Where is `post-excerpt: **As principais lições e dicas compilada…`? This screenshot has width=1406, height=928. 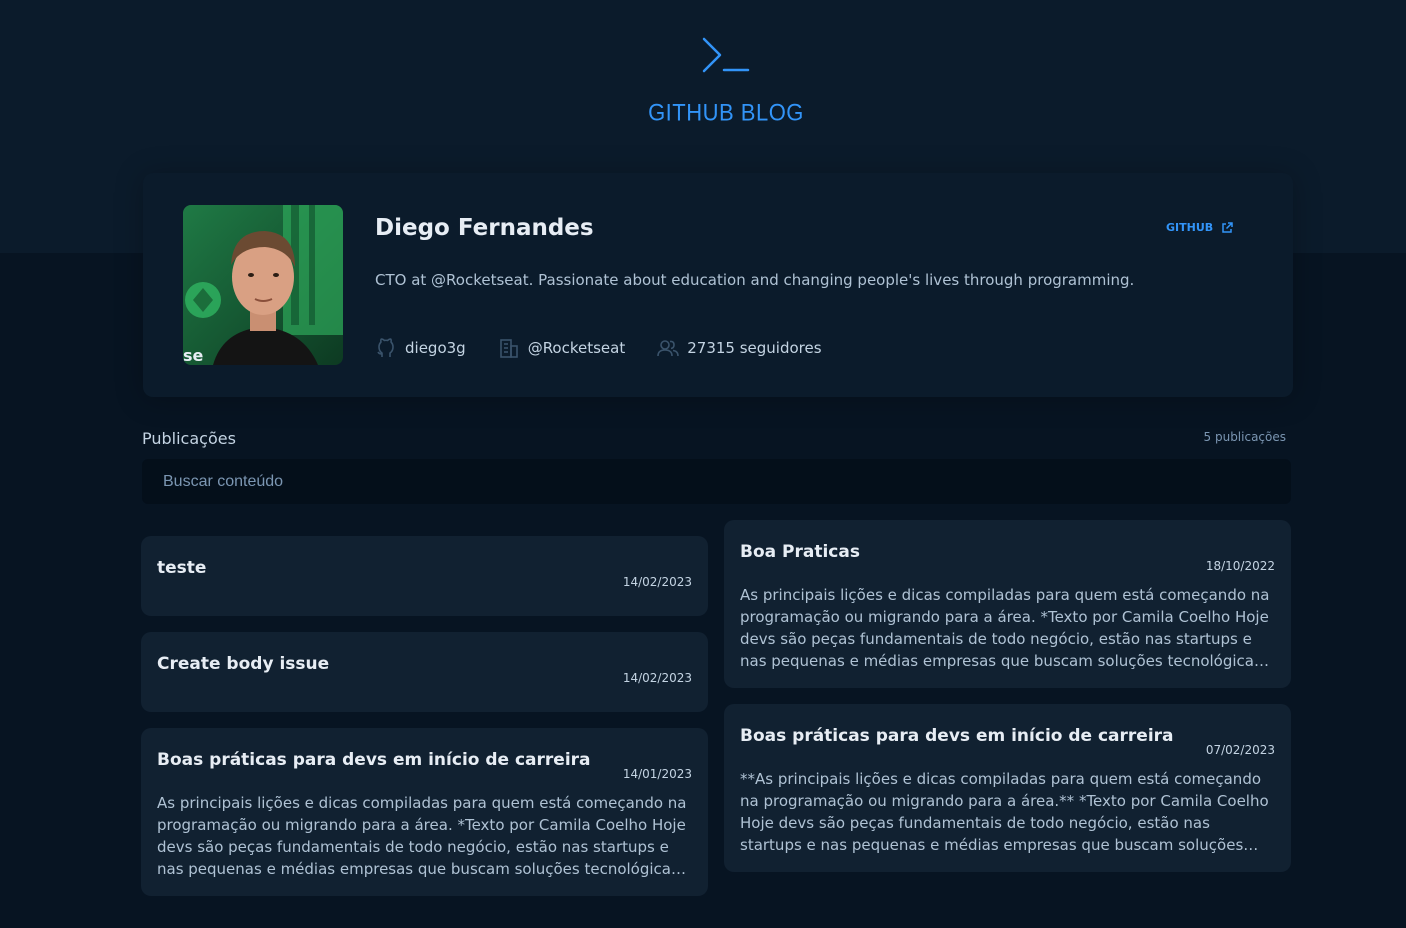 post-excerpt: **As principais lições e dicas compilada… is located at coordinates (1004, 812).